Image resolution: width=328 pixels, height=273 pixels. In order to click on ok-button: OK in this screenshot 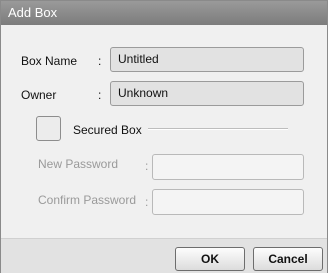, I will do `click(210, 259)`.